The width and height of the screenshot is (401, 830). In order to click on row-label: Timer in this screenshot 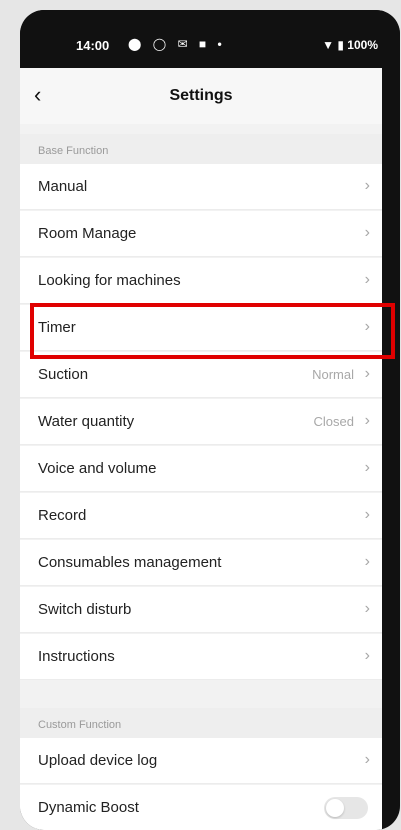, I will do `click(57, 327)`.